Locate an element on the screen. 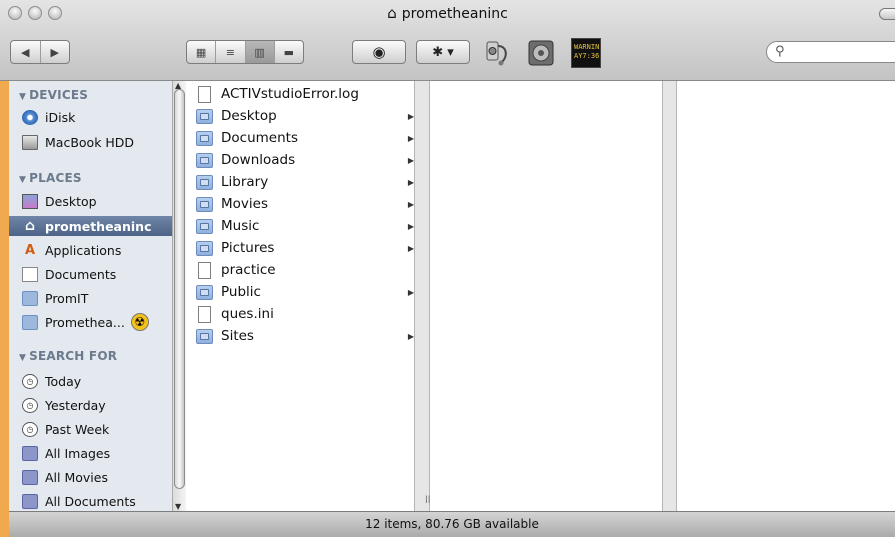 This screenshot has height=537, width=895. disk-utility-icon is located at coordinates (496, 53).